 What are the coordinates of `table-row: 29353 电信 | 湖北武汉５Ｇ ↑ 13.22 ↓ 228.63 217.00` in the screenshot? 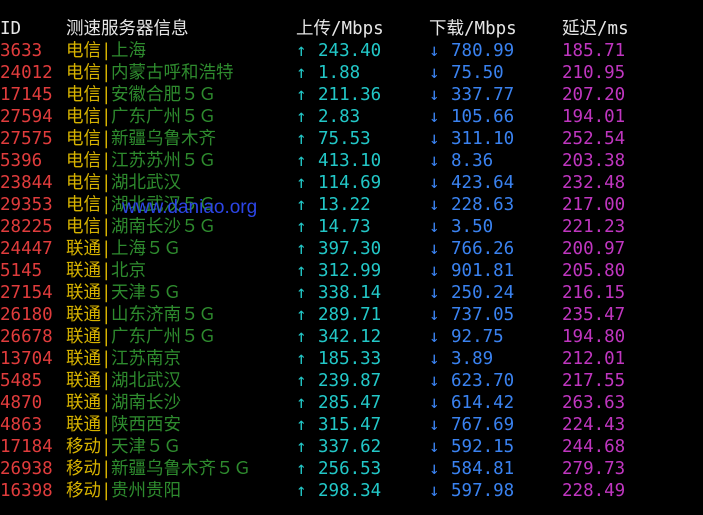 It's located at (351, 205).